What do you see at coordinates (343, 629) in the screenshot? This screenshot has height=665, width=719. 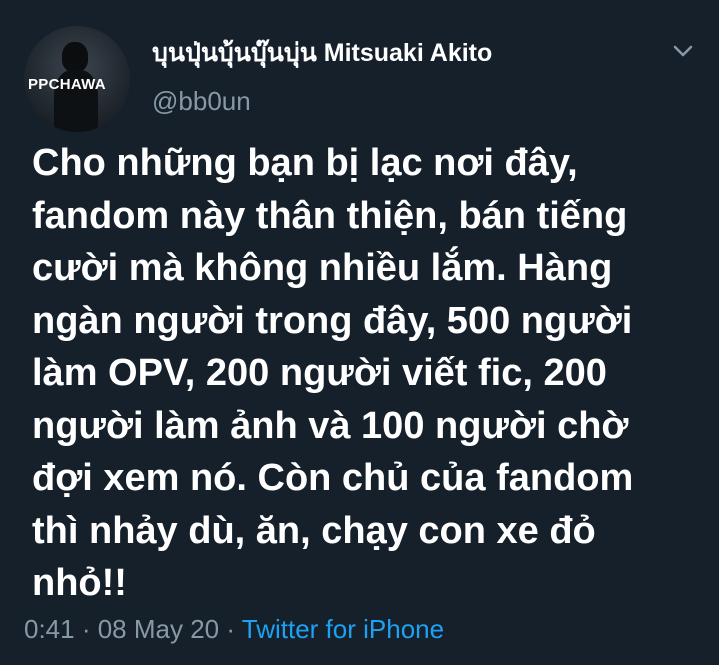 I see `tweet-source-link: Twitter for iPhone` at bounding box center [343, 629].